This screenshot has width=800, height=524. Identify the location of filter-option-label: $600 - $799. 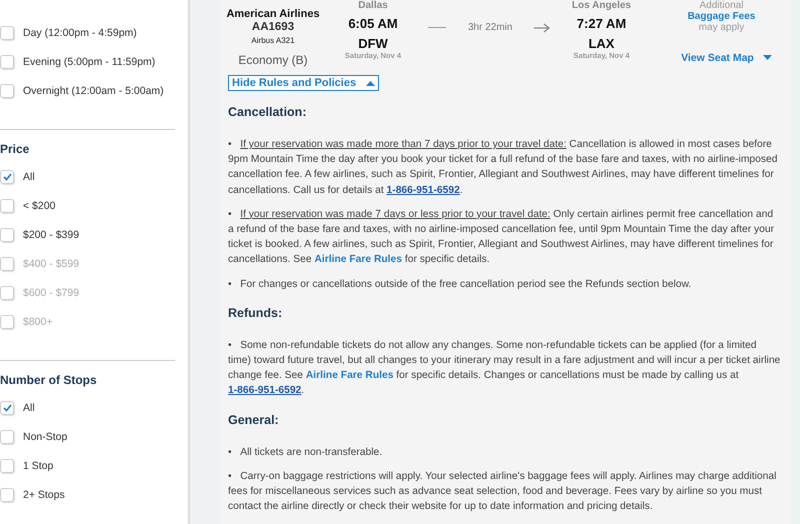
(51, 292).